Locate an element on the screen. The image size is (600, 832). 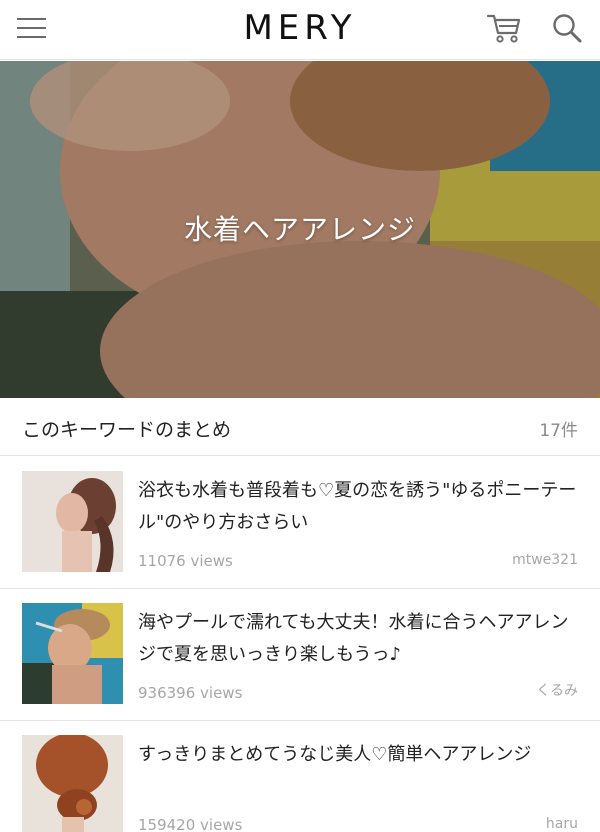
article-title: 浴衣も水着も普段着も♡夏の恋を誘う"ゆるポニーテール"のやり方おさらい is located at coordinates (358, 507).